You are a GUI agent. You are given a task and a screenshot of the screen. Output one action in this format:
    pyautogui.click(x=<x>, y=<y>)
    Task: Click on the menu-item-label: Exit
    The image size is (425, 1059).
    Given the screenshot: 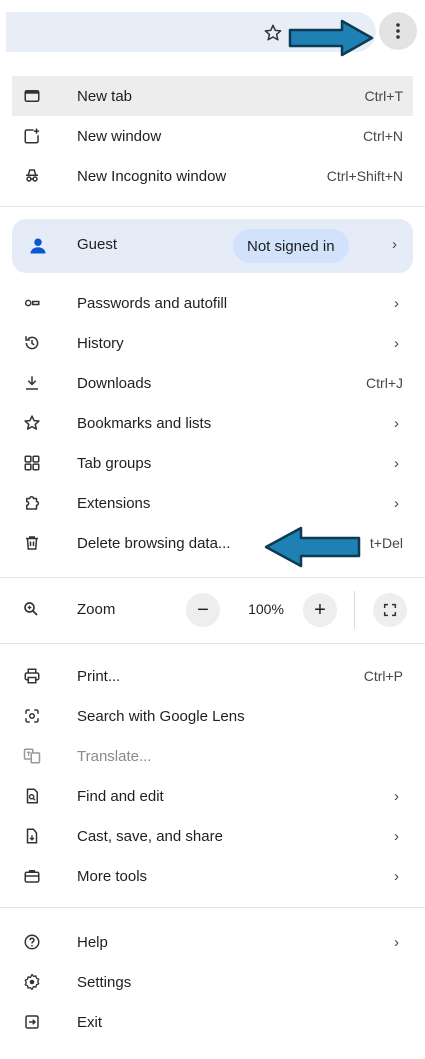 What is the action you would take?
    pyautogui.click(x=90, y=1022)
    